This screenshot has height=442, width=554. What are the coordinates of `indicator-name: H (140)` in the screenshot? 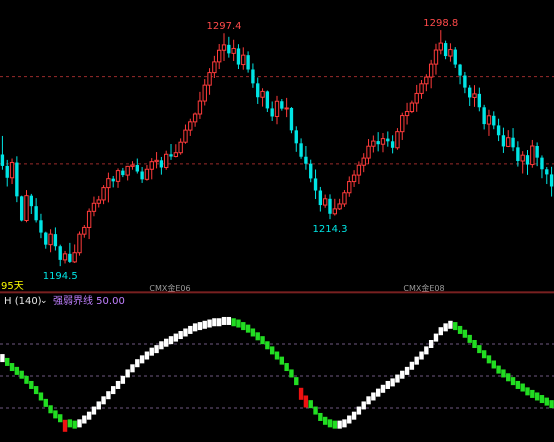 It's located at (23, 302).